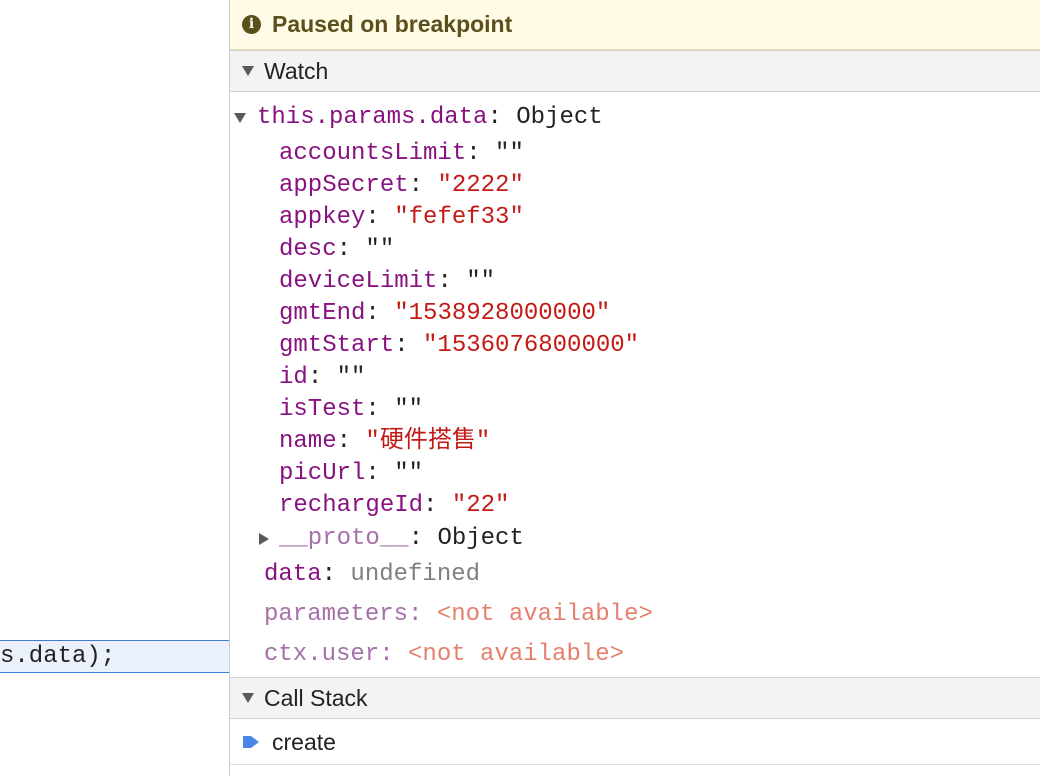  I want to click on property-key: deviceLimit, so click(358, 281).